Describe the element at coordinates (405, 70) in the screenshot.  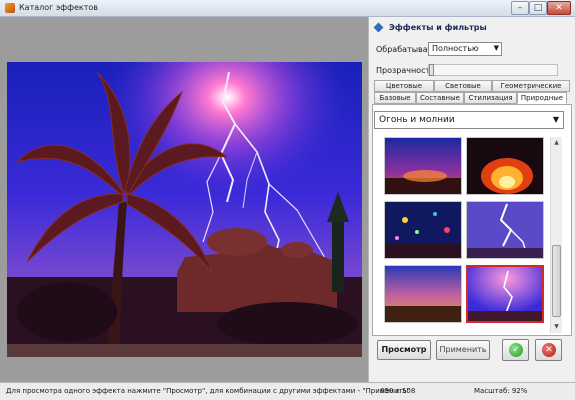
I see `opacity-label: Прозрачность` at that location.